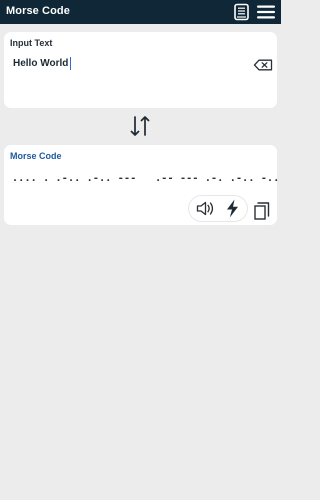 This screenshot has height=500, width=320. Describe the element at coordinates (262, 211) in the screenshot. I see `copy-icon` at that location.